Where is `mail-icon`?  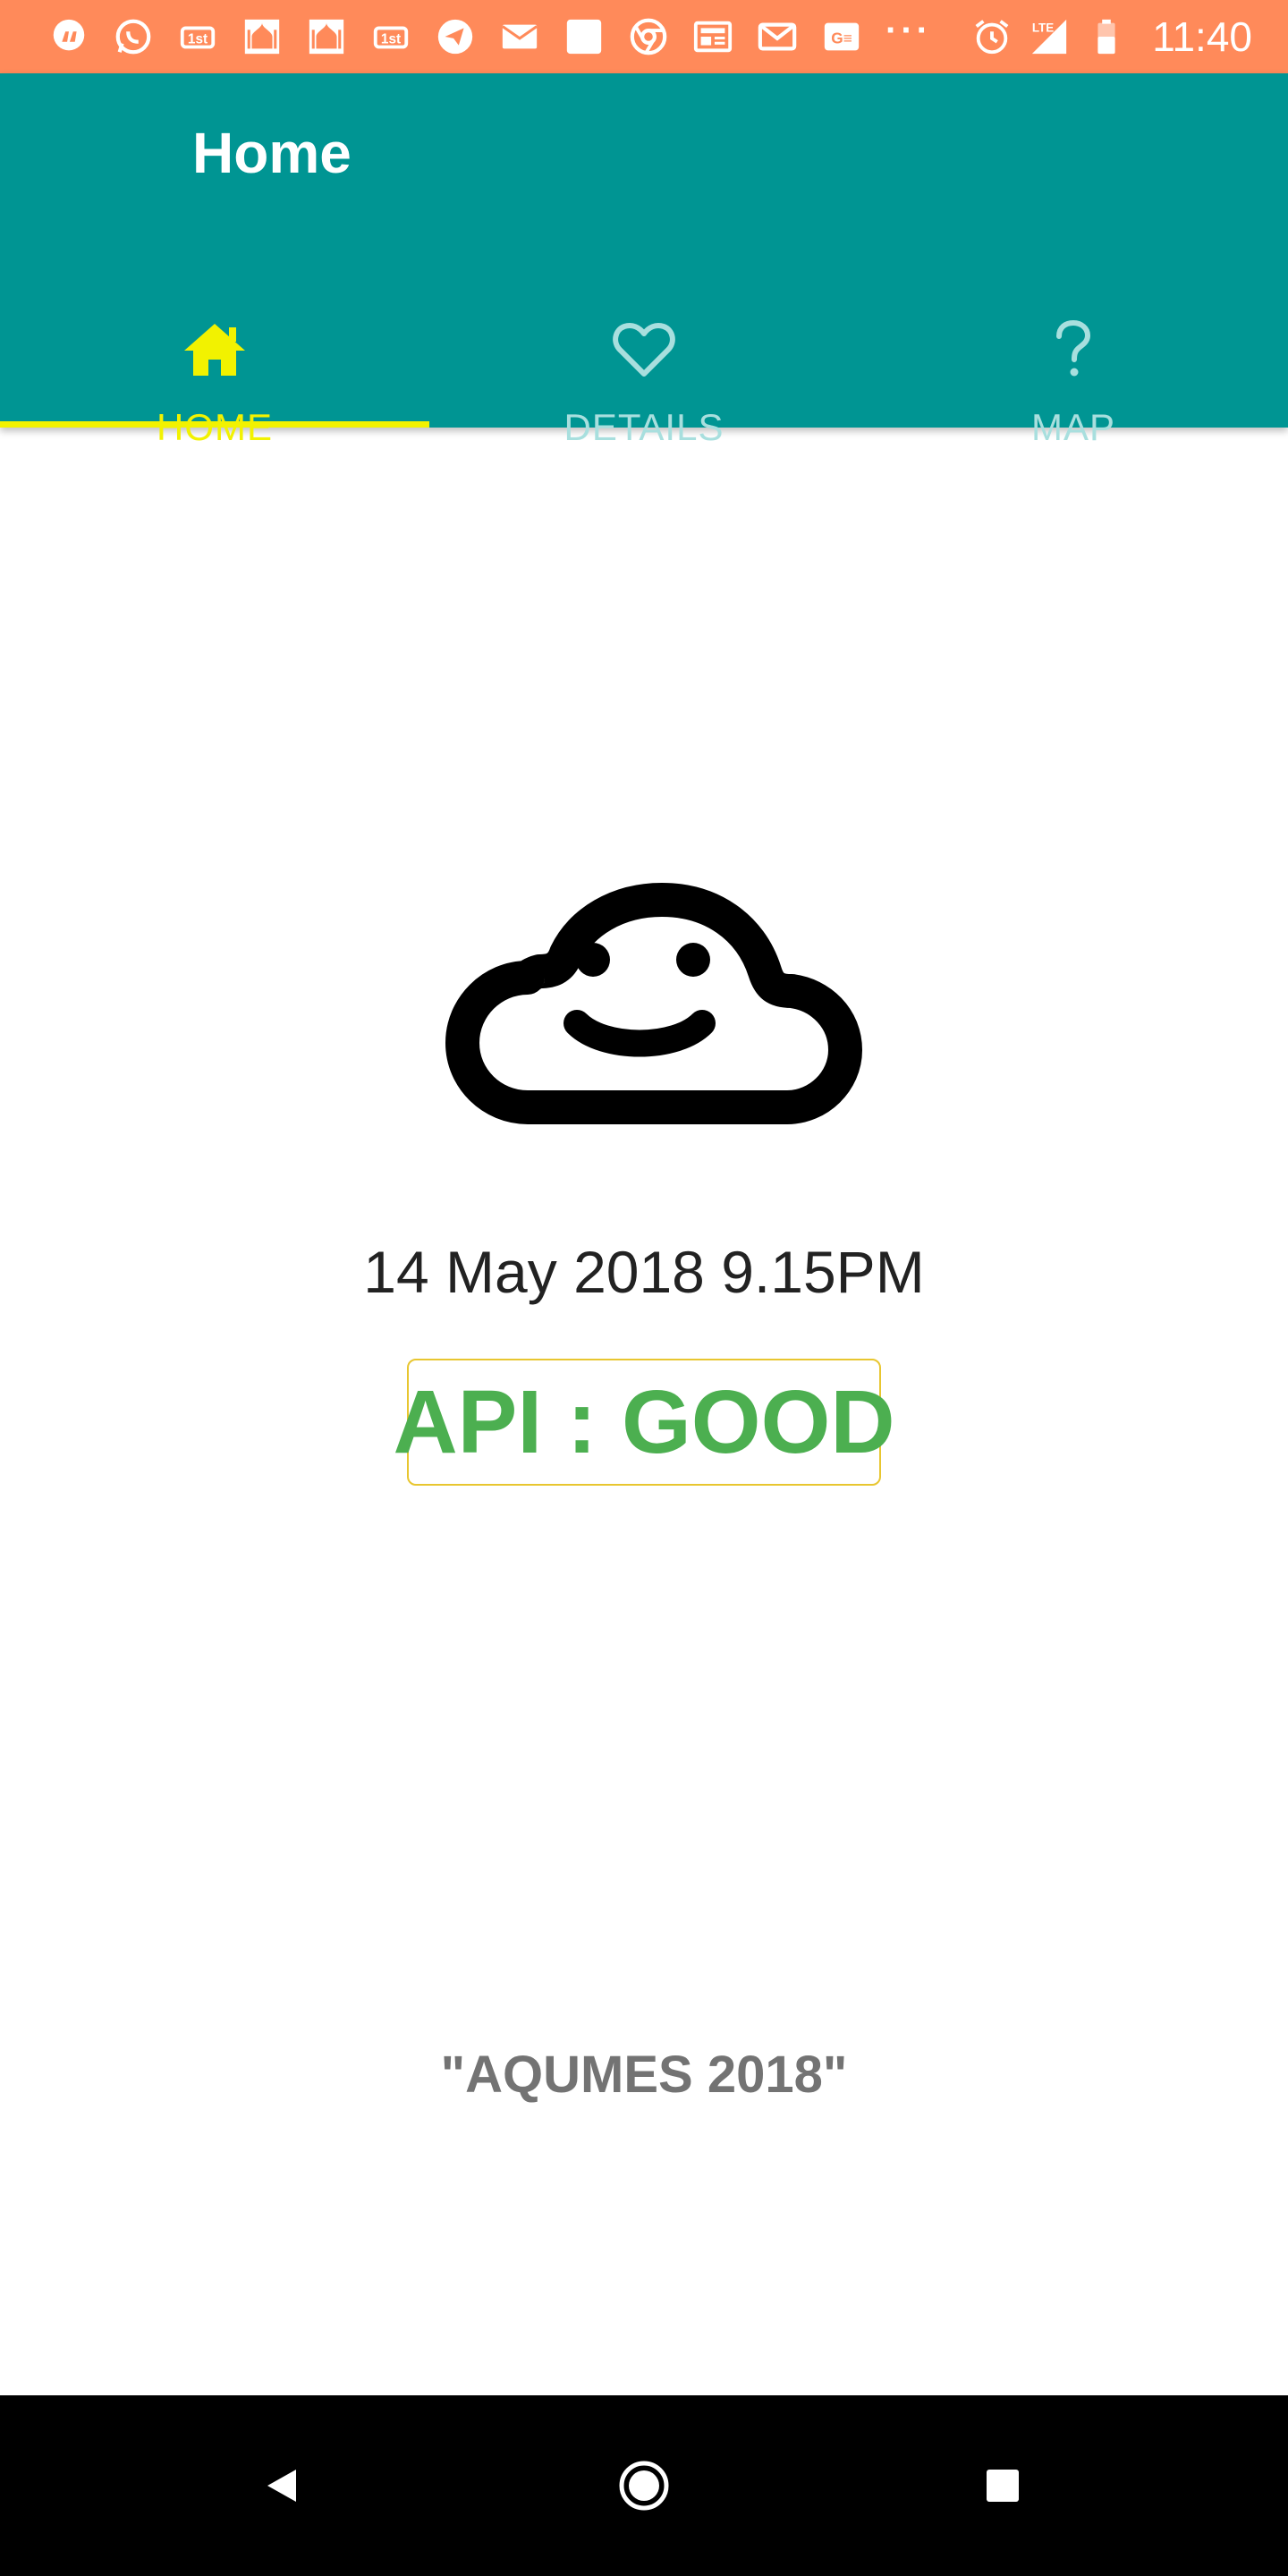 mail-icon is located at coordinates (519, 36).